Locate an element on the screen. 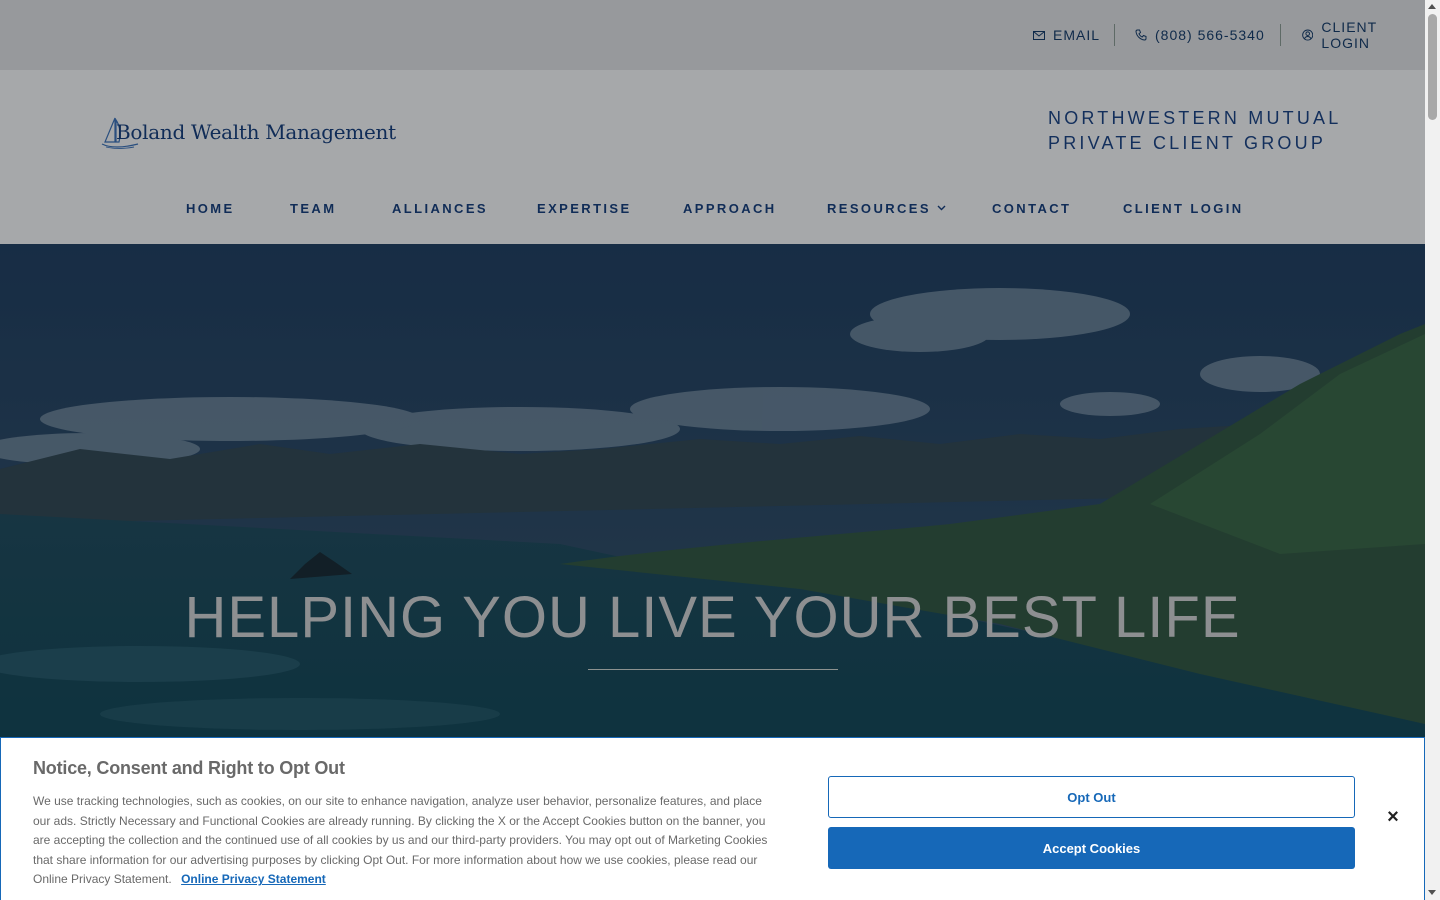  nav-label: TEAM is located at coordinates (313, 208).